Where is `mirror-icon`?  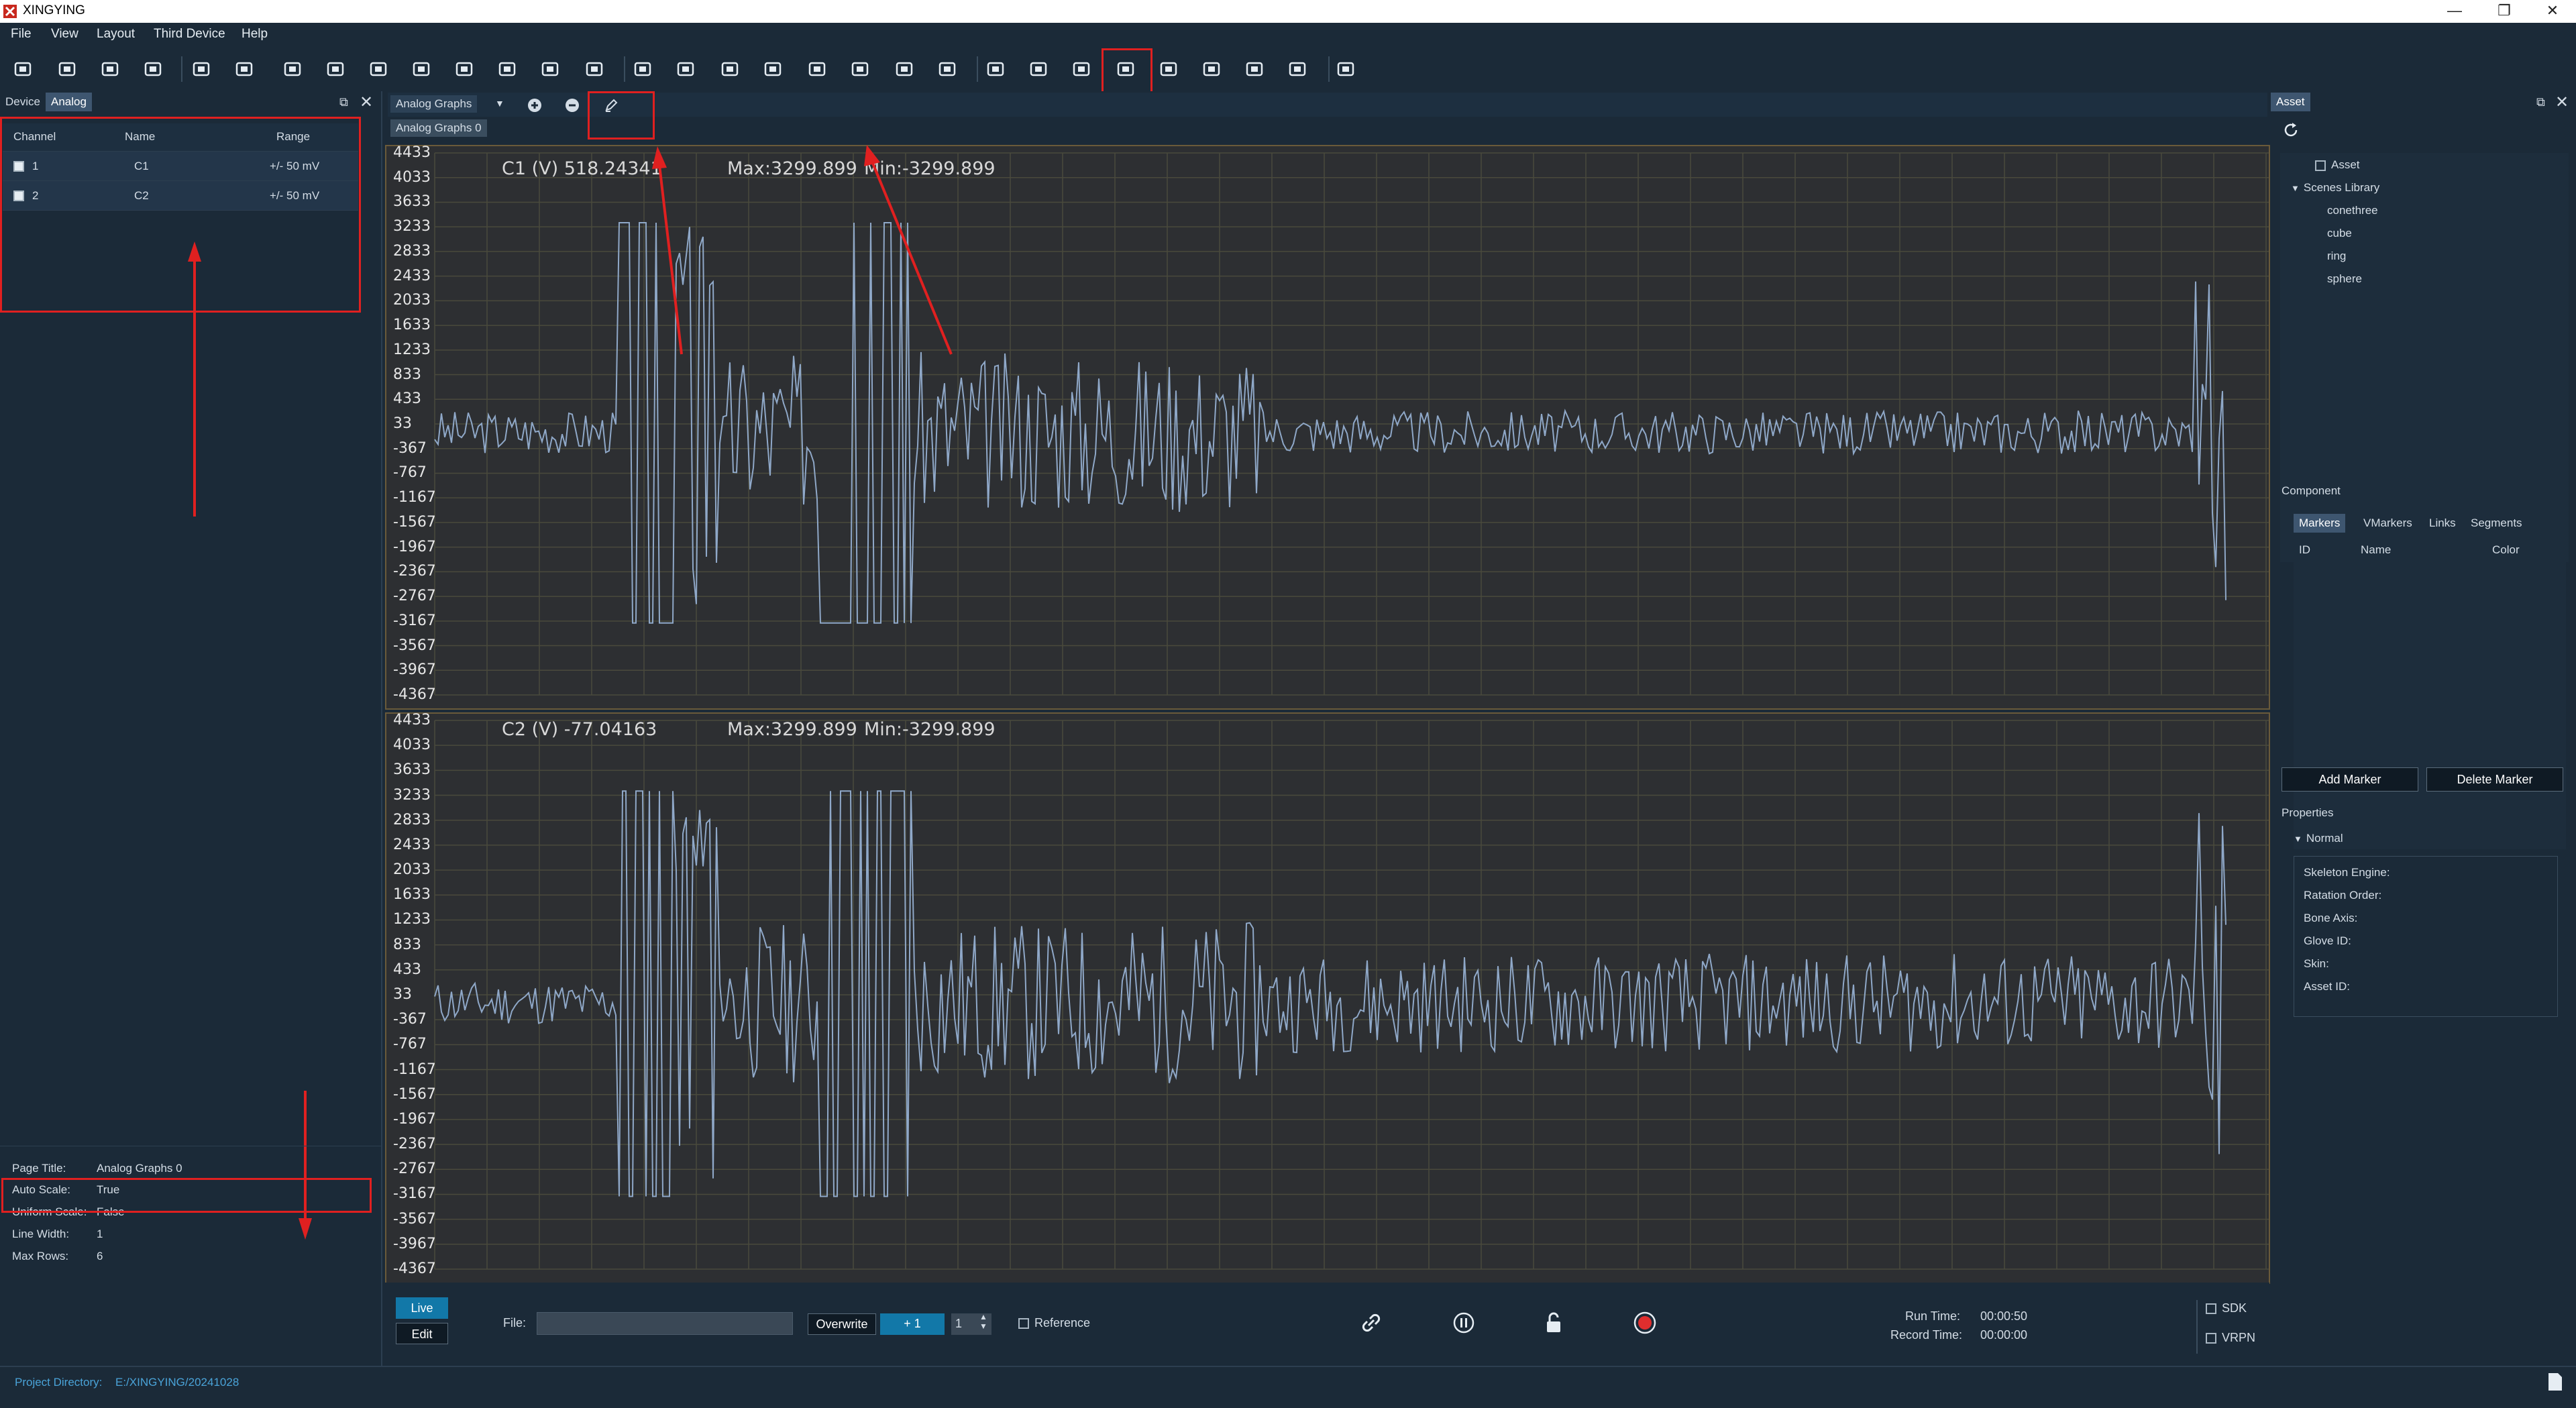
mirror-icon is located at coordinates (244, 69).